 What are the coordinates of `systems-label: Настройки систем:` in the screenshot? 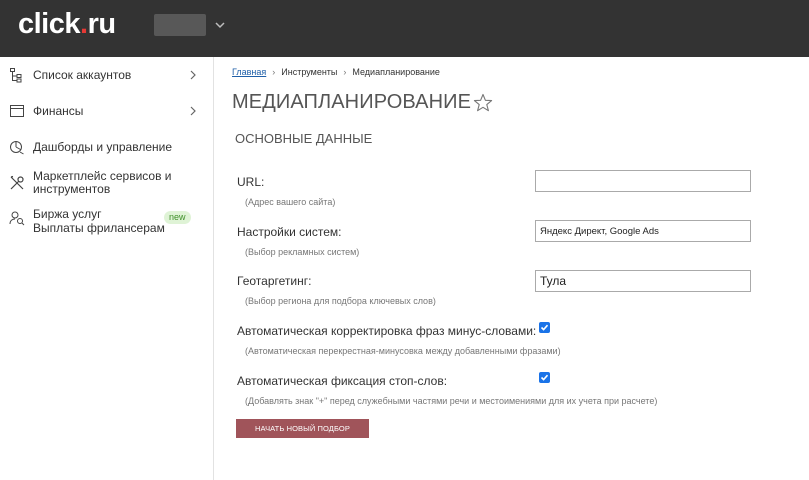 It's located at (289, 232).